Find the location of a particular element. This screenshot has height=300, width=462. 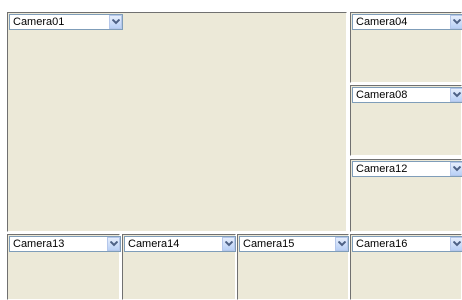

camera-pane-08: Camera08 is located at coordinates (406, 120).